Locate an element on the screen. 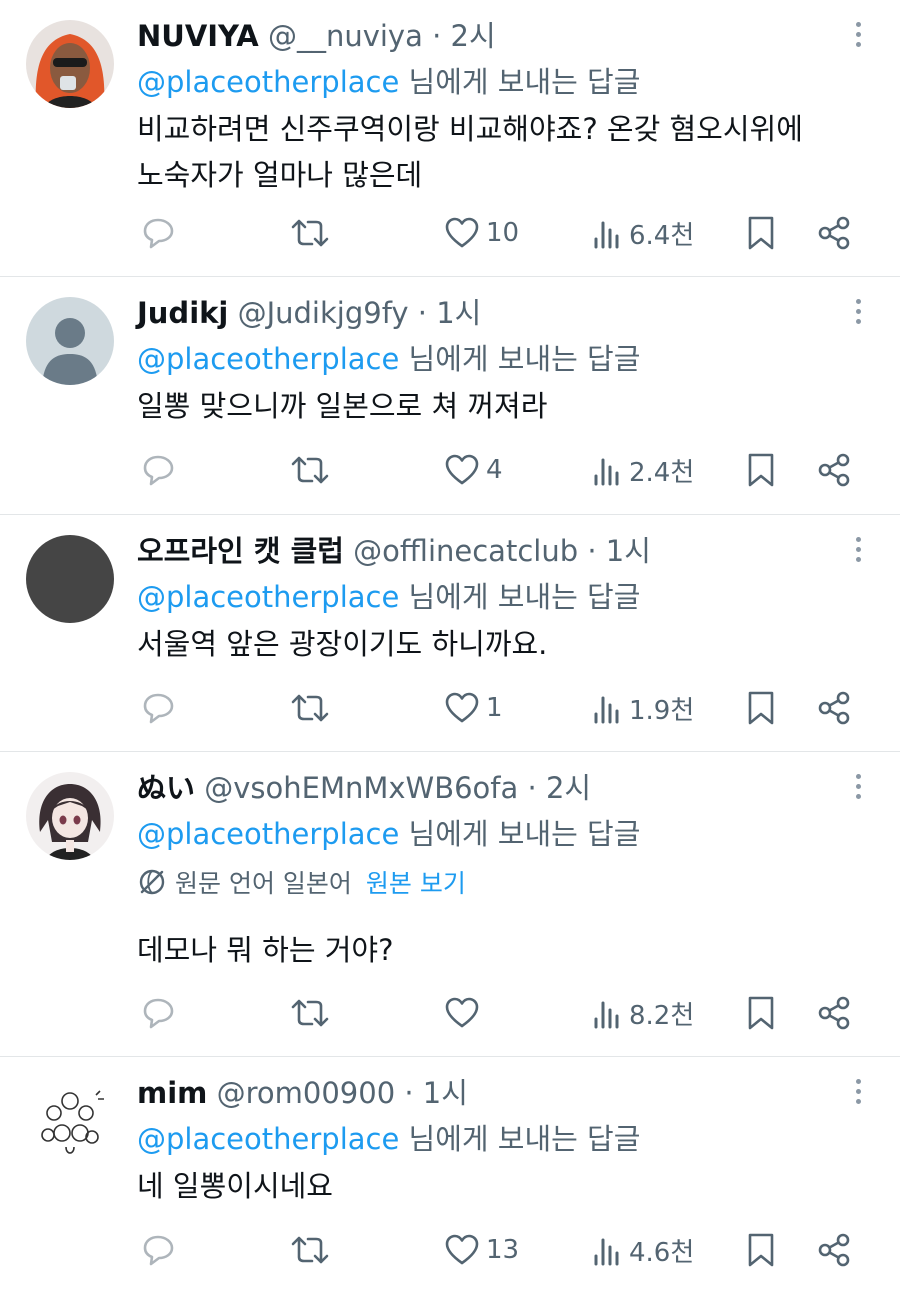 The width and height of the screenshot is (900, 1294). reply-text-line: 노숙자가 얼마나 많은데 is located at coordinates (280, 175).